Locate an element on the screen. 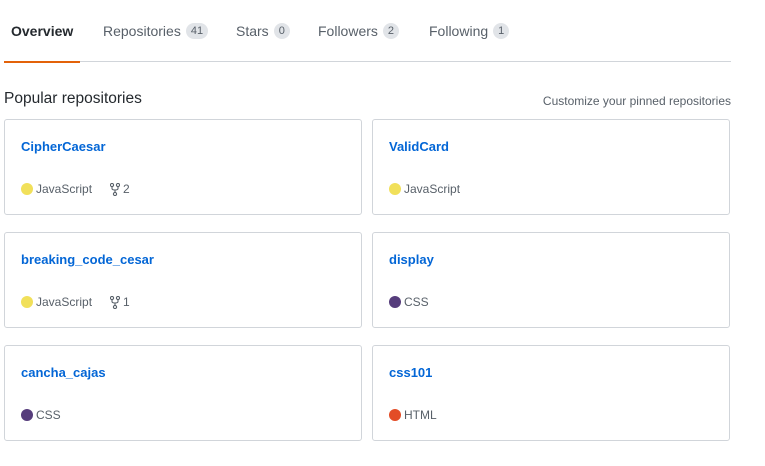 The height and width of the screenshot is (466, 765). tab-following: Following 1 is located at coordinates (469, 31).